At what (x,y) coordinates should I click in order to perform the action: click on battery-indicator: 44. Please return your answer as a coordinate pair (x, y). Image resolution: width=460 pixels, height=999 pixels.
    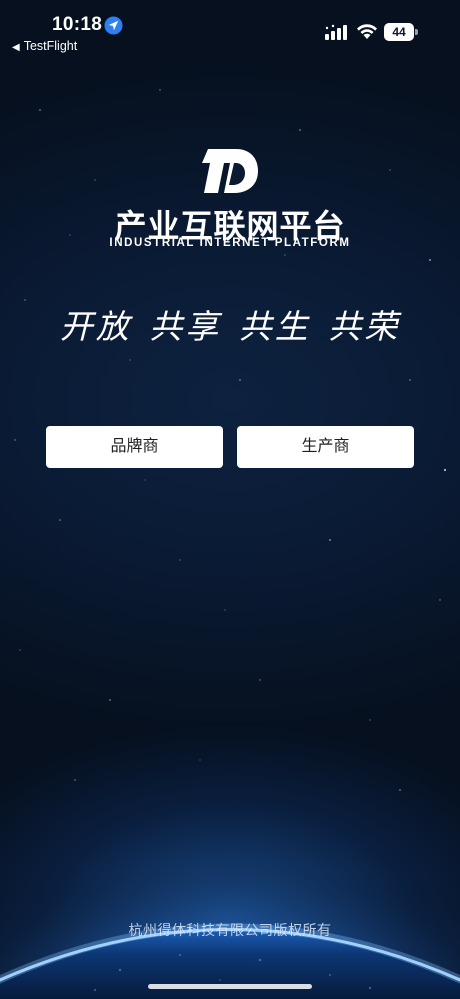
    Looking at the image, I should click on (401, 32).